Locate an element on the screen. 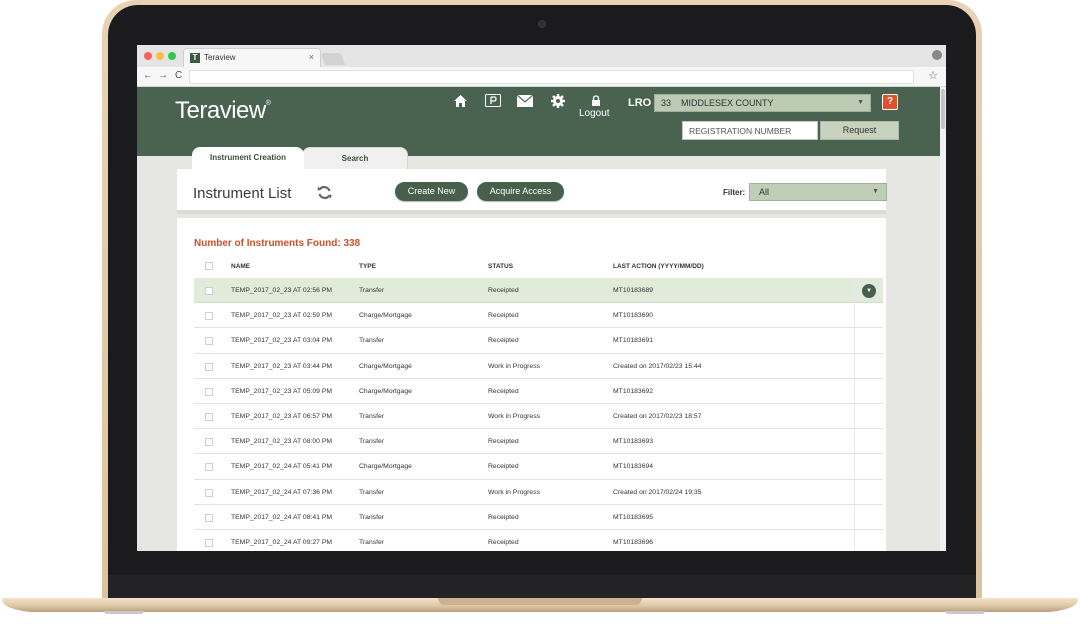 This screenshot has width=1080, height=624. filter-label: Filter: is located at coordinates (734, 192).